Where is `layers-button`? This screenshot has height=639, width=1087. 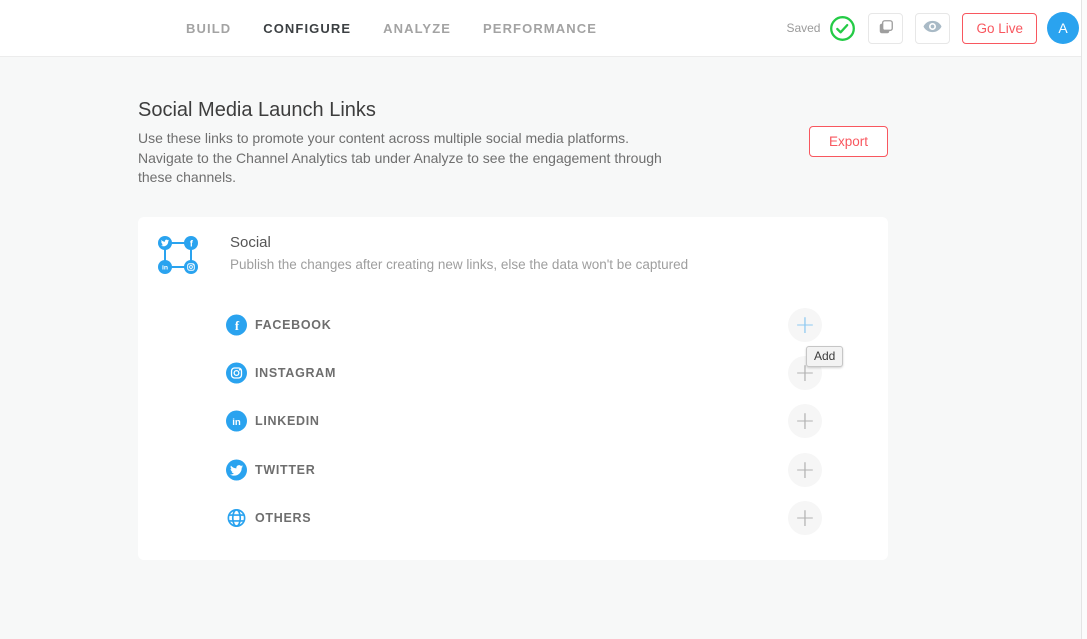
layers-button is located at coordinates (886, 28).